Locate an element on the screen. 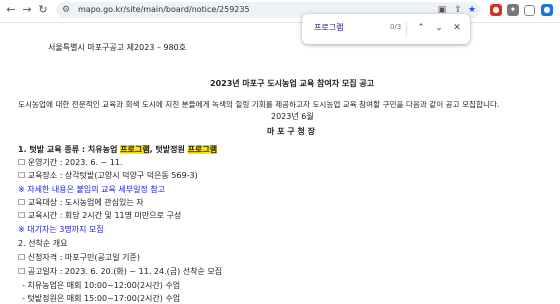  eligibility: ☐ 신청자격 : 마포구민(공고일 기준) is located at coordinates (79, 257).